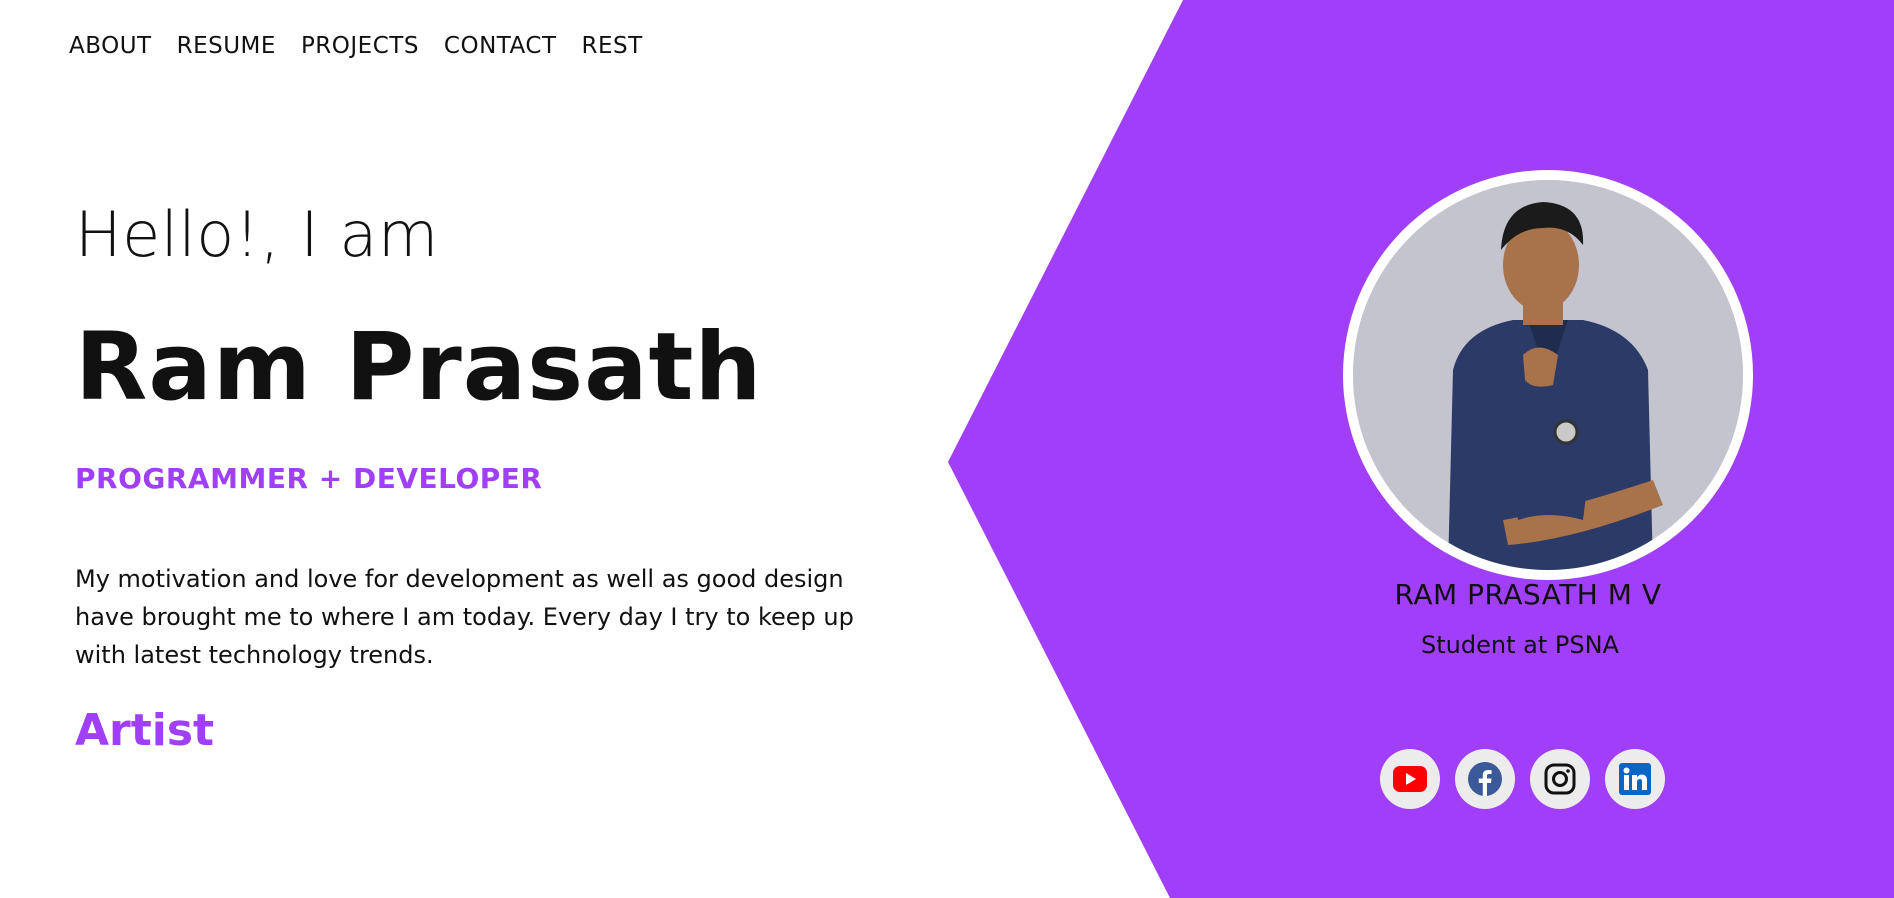 The image size is (1894, 898). I want to click on hero-greeting: Hello!, I am, so click(257, 234).